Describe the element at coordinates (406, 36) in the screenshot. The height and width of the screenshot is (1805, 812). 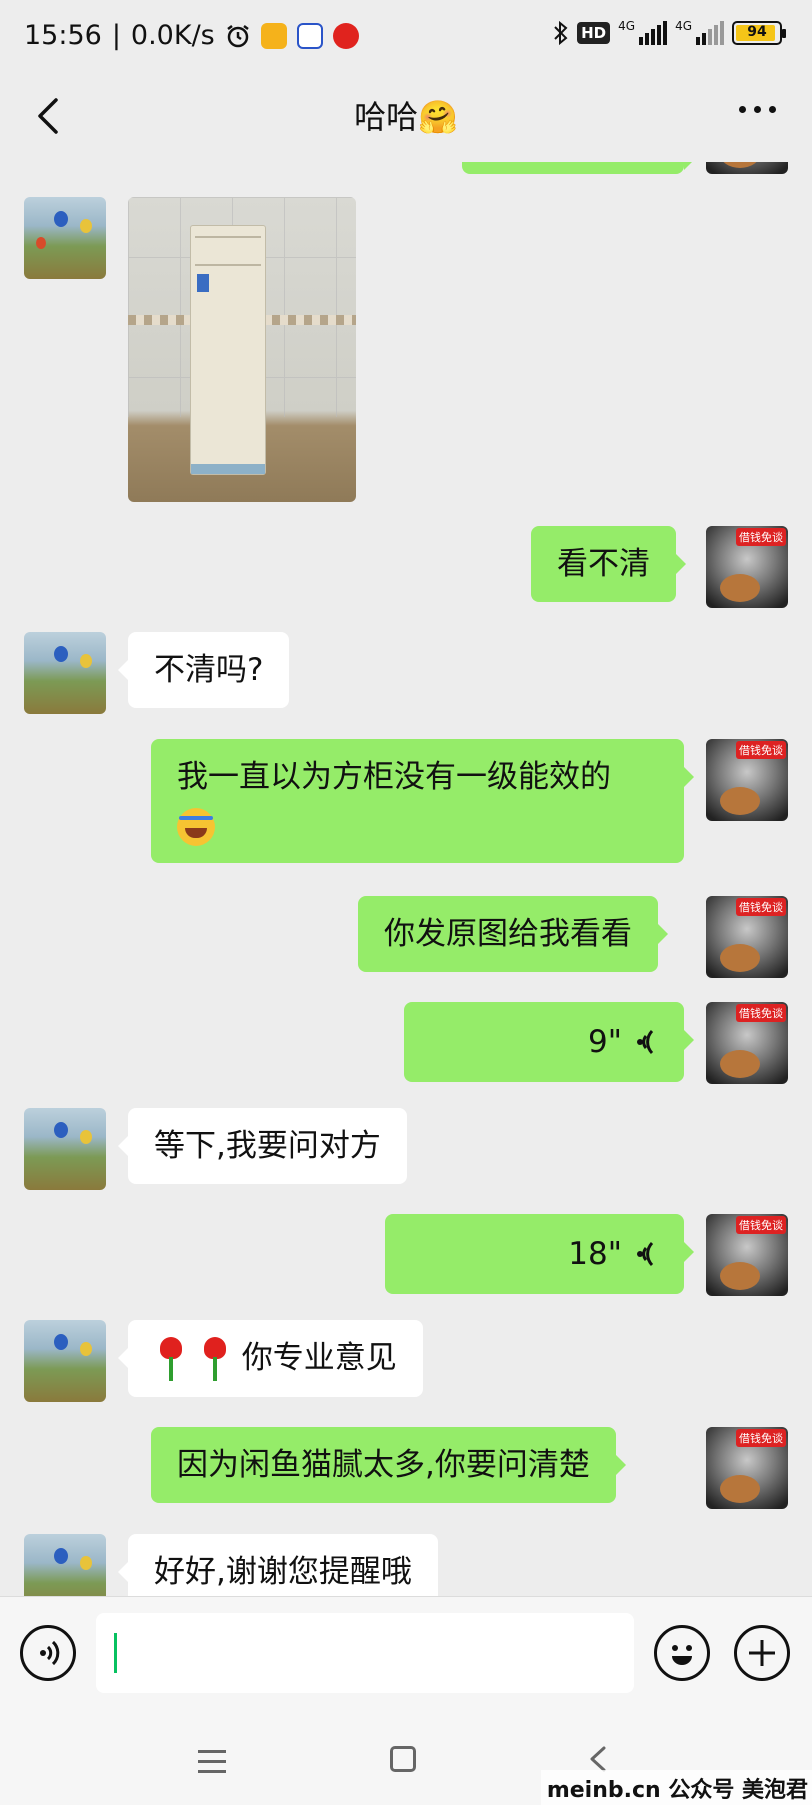
I see `status-bar: 15:56 | 0.0K/s HD 4G 4G 94` at that location.